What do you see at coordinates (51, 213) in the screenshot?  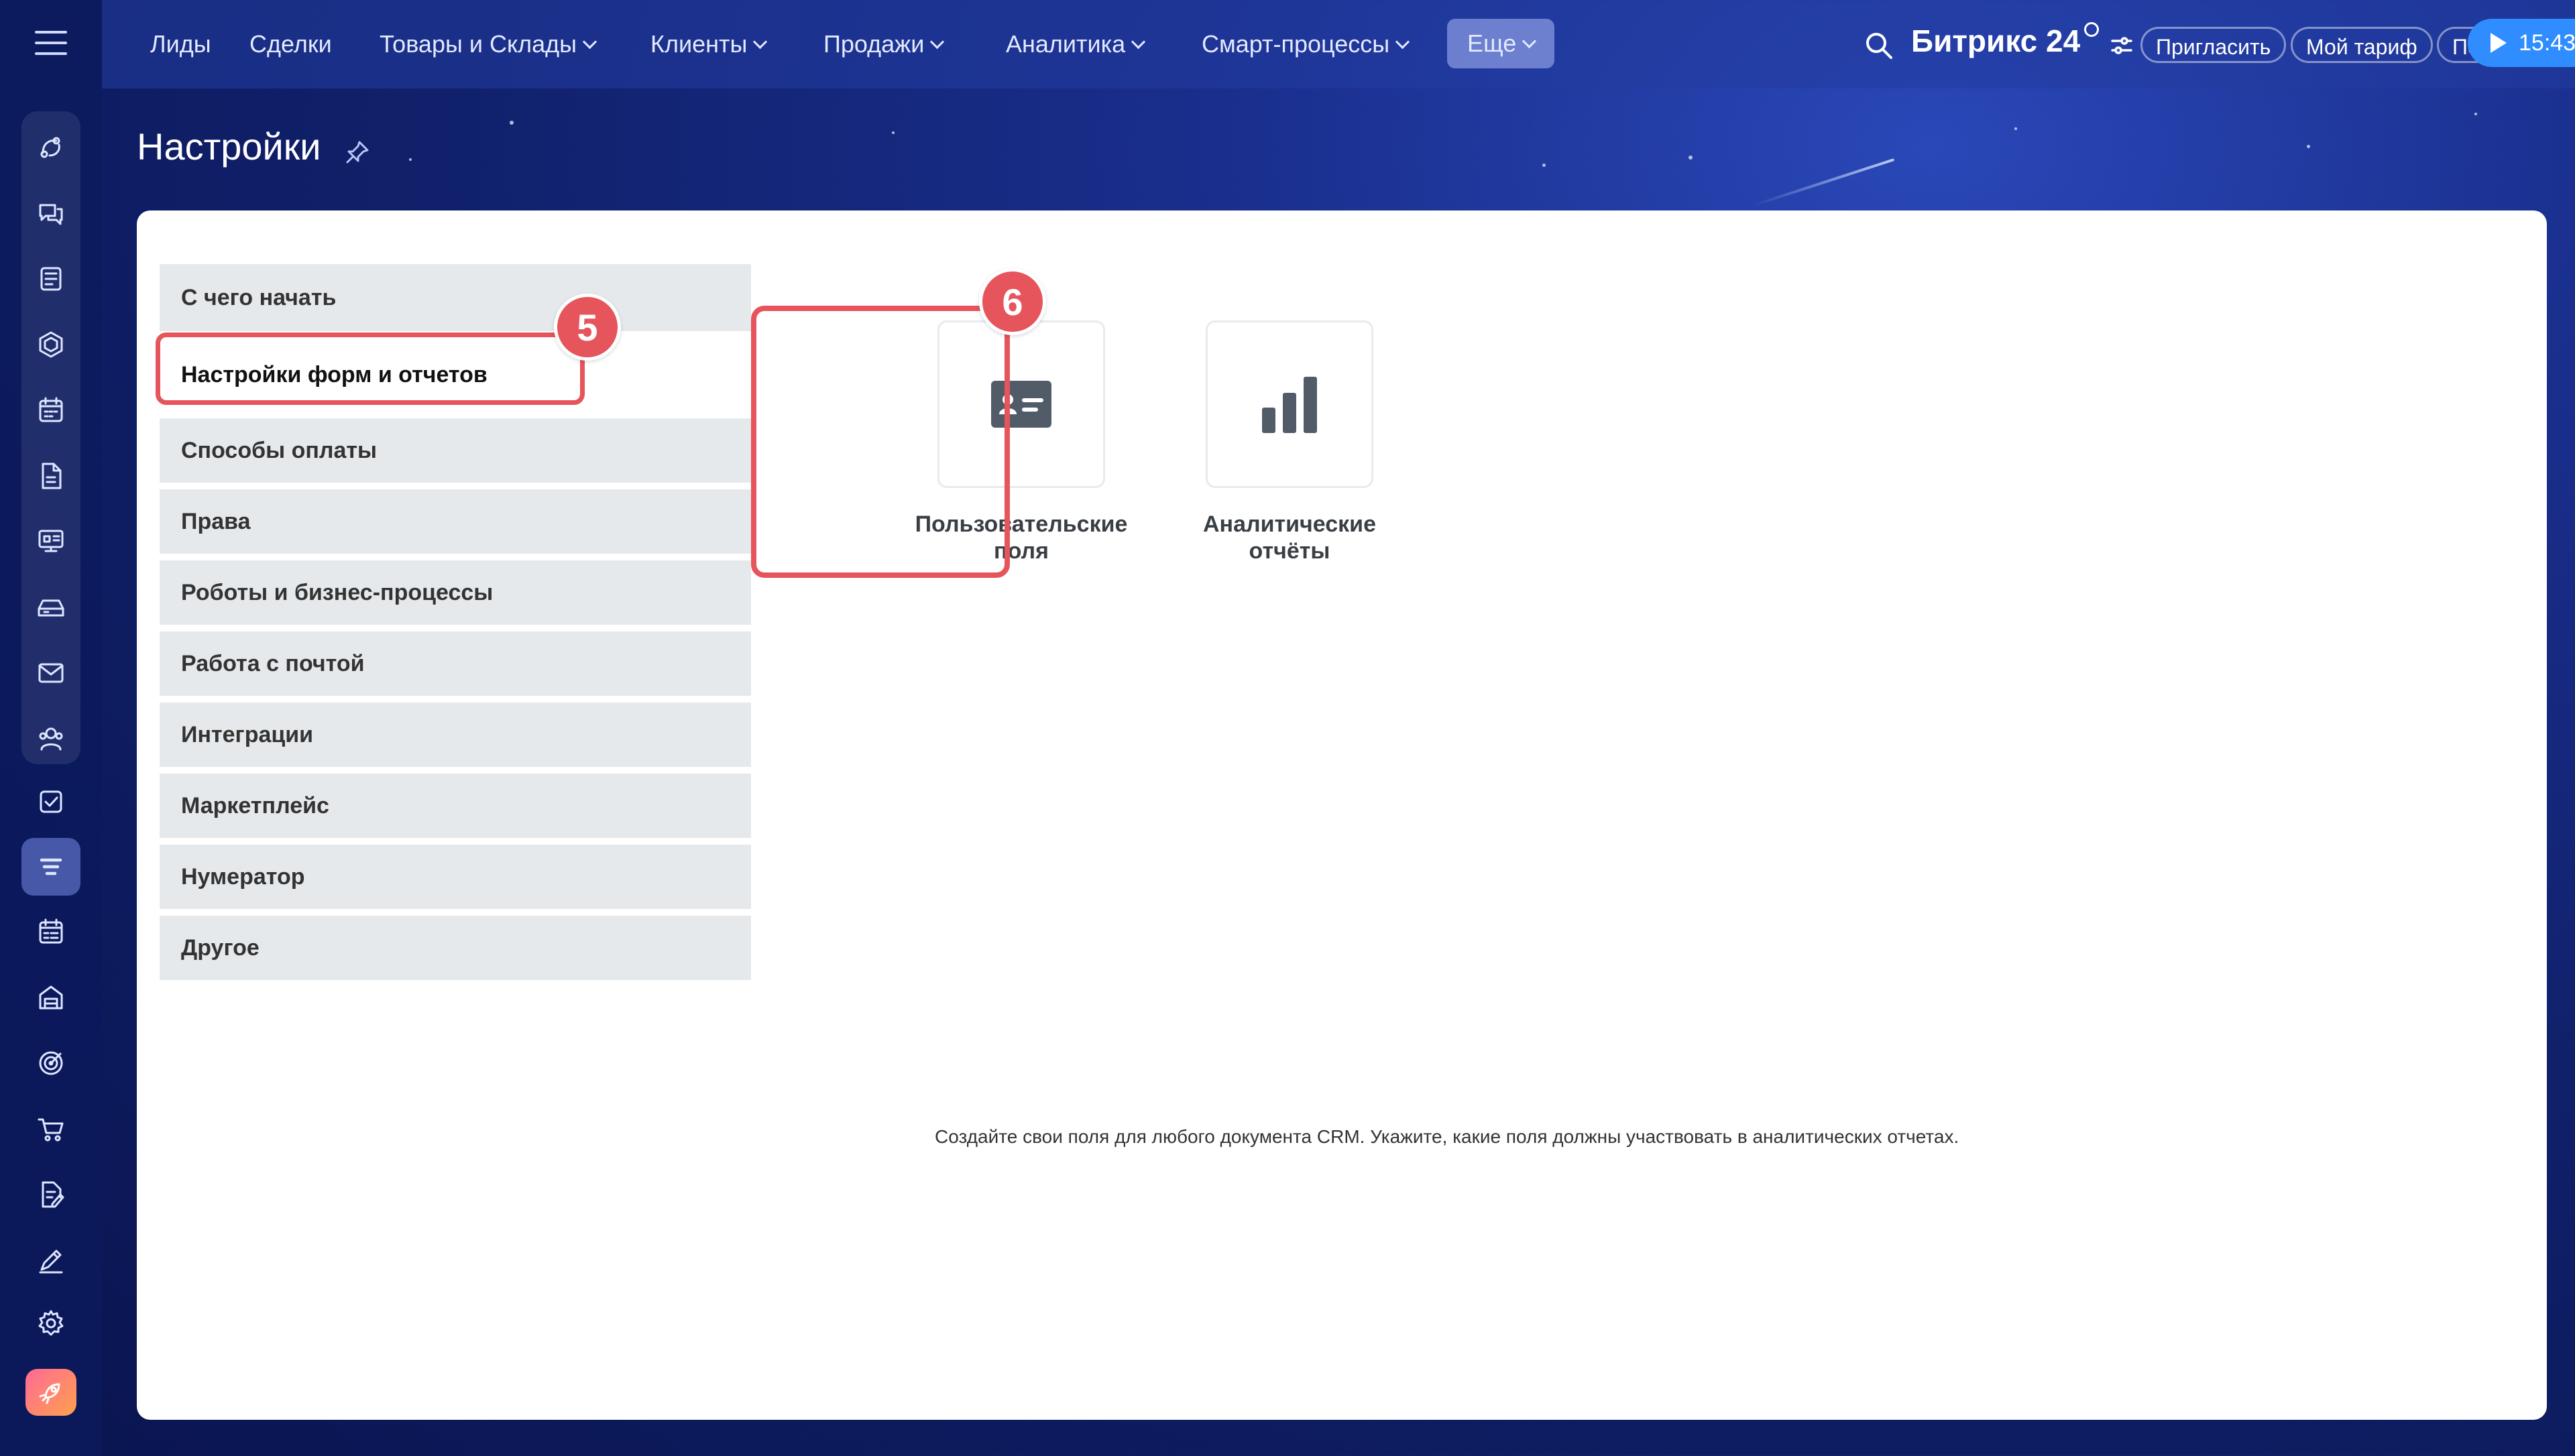 I see `chat-icon` at bounding box center [51, 213].